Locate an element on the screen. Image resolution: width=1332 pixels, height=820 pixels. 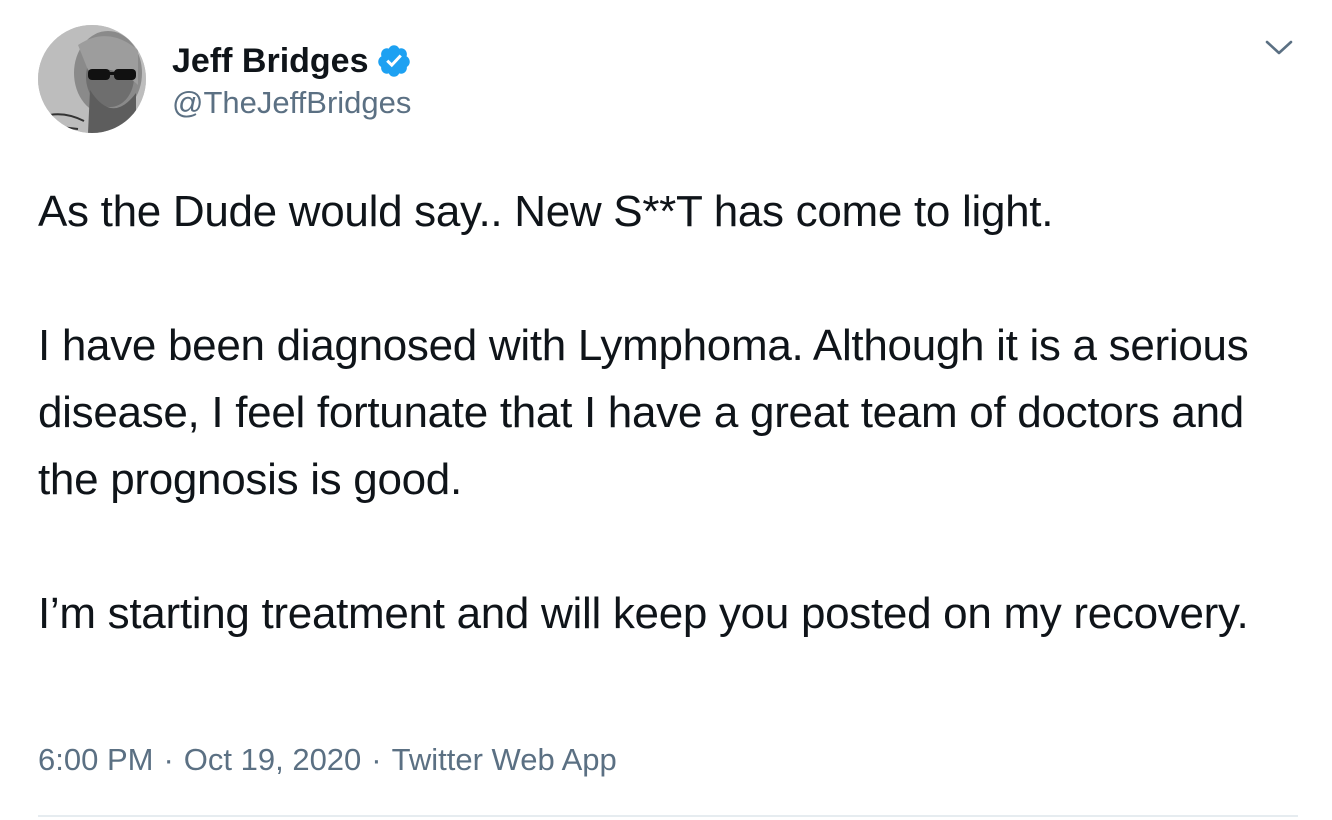
tweet-header: Jeff Bridges @TheJeffBridges is located at coordinates (225, 79).